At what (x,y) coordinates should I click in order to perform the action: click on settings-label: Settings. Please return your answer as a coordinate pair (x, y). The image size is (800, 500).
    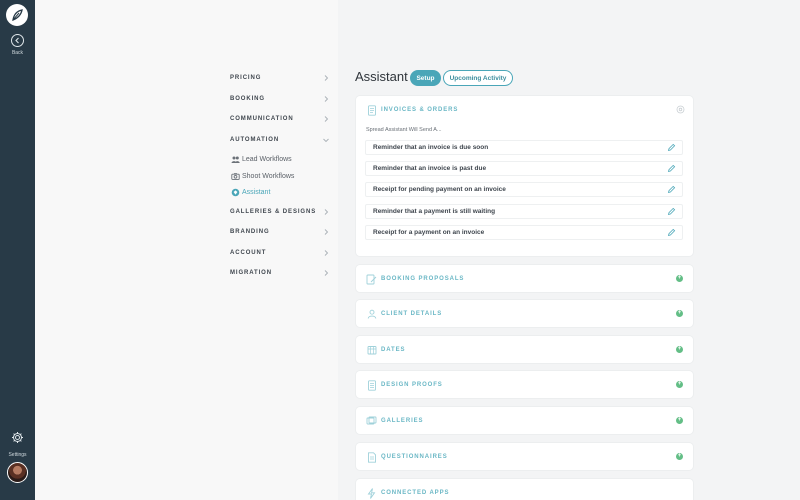
    Looking at the image, I should click on (17, 455).